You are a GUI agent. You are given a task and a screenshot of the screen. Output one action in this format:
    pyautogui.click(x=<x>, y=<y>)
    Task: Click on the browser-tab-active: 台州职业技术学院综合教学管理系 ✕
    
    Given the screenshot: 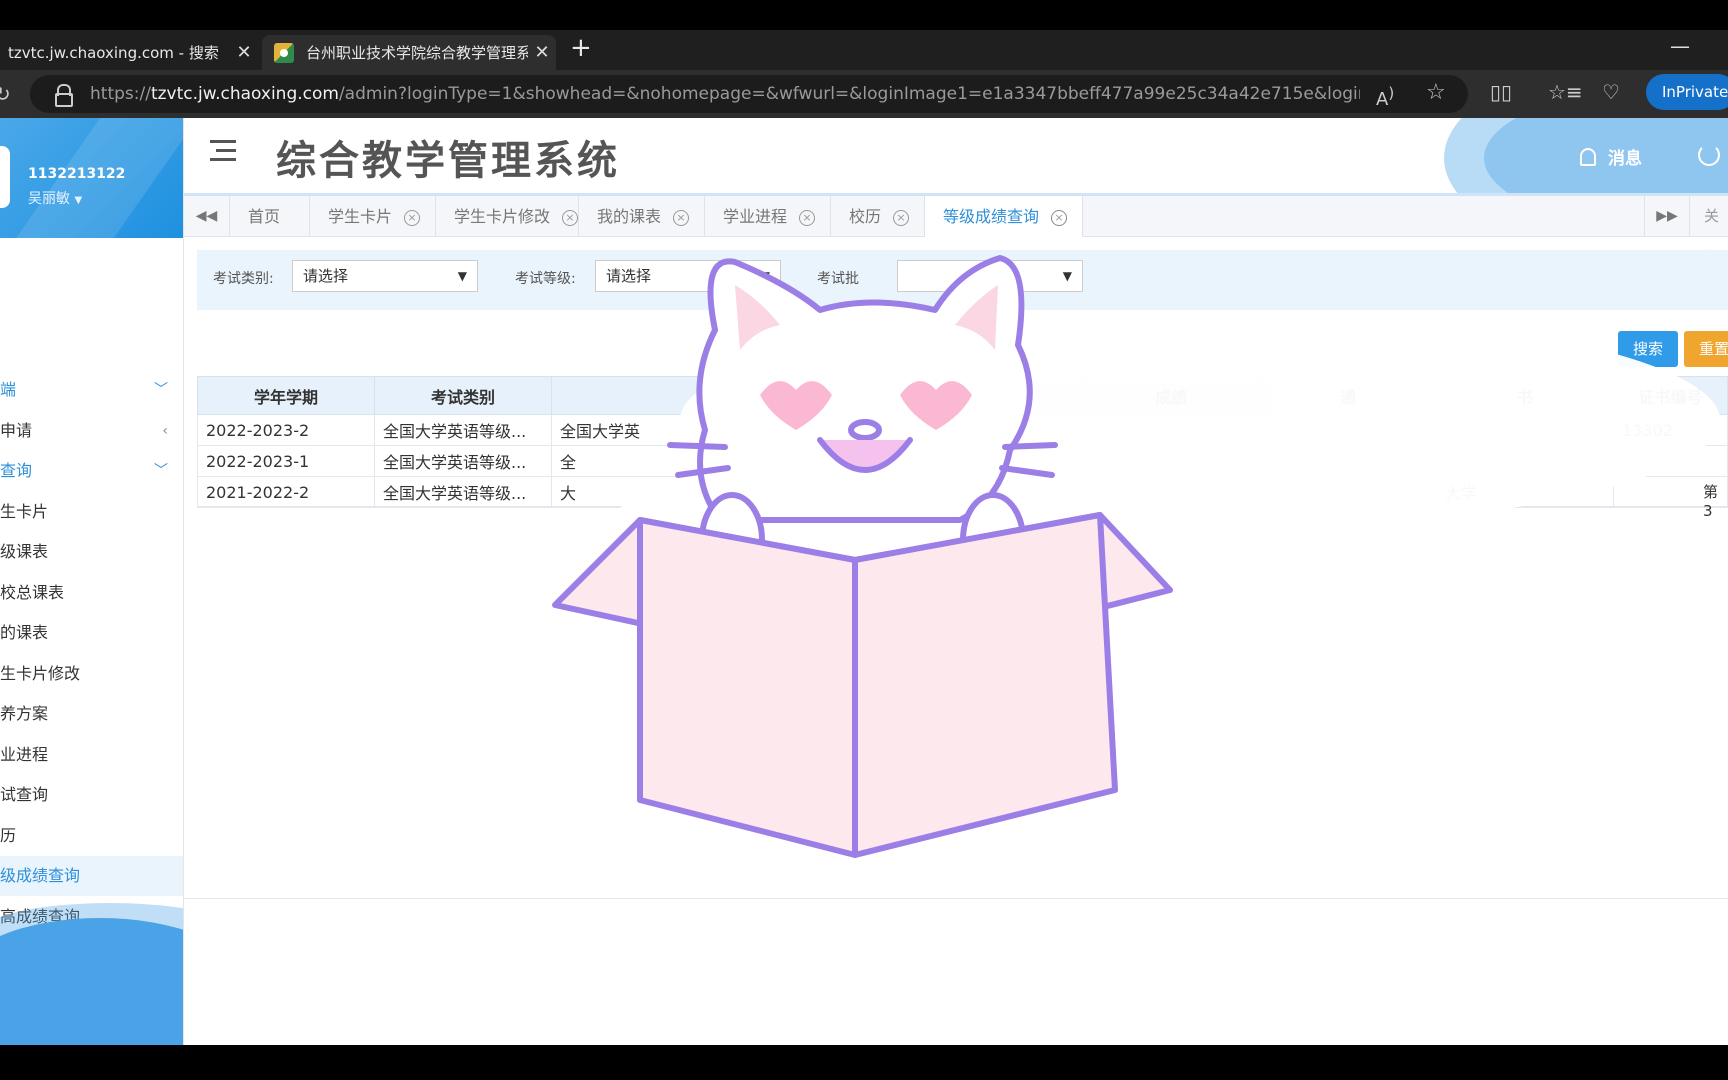 What is the action you would take?
    pyautogui.click(x=409, y=52)
    